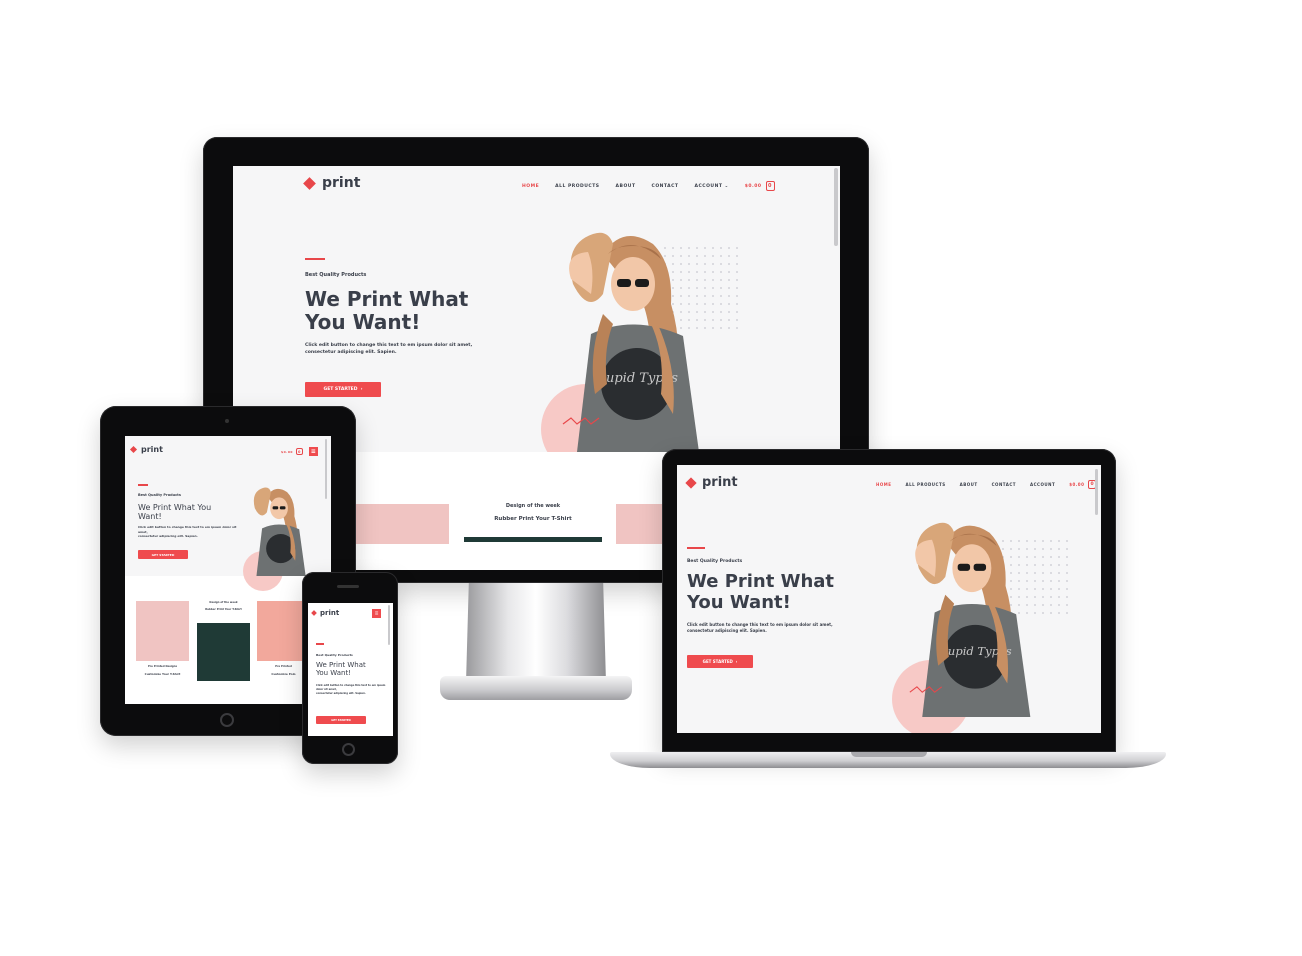 The image size is (1302, 956). What do you see at coordinates (630, 342) in the screenshot?
I see `hero-model-image: Cupid Types` at bounding box center [630, 342].